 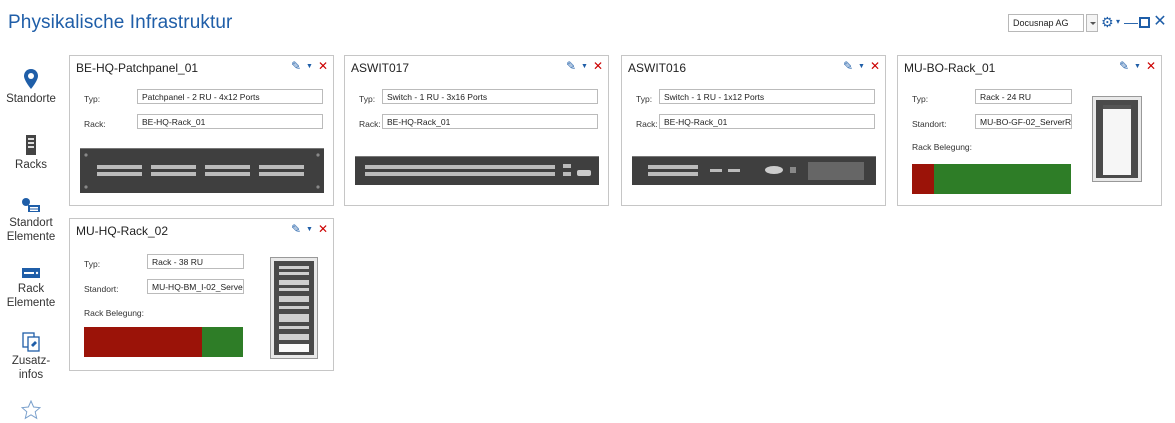 What do you see at coordinates (657, 68) in the screenshot?
I see `card-title: ASWIT016` at bounding box center [657, 68].